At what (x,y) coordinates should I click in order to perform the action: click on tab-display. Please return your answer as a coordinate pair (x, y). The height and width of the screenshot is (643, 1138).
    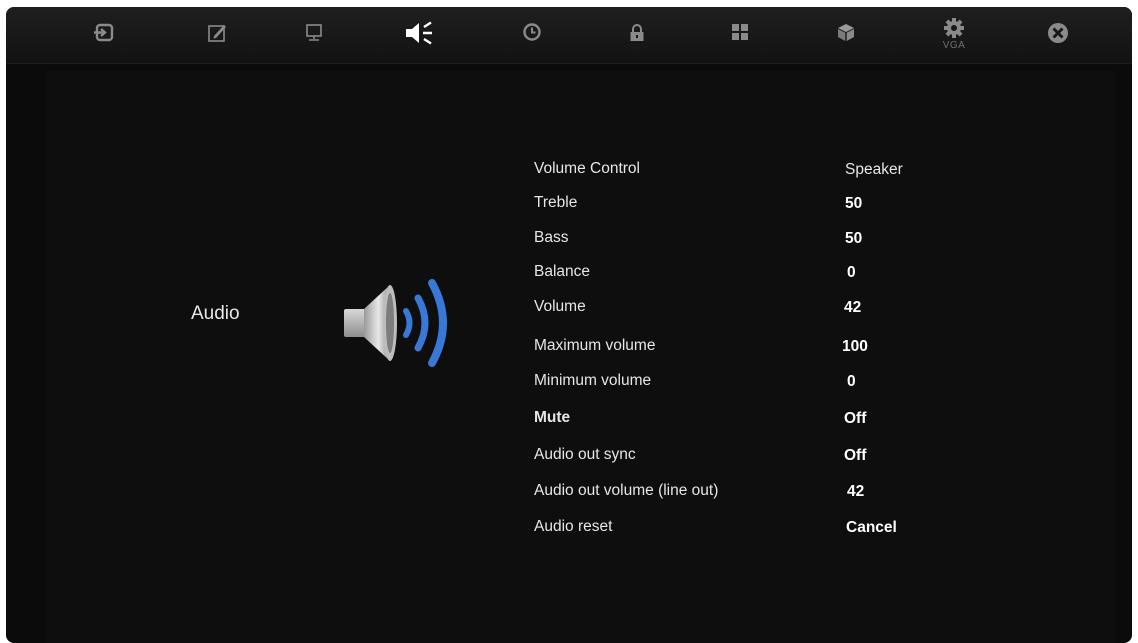
    Looking at the image, I should click on (314, 35).